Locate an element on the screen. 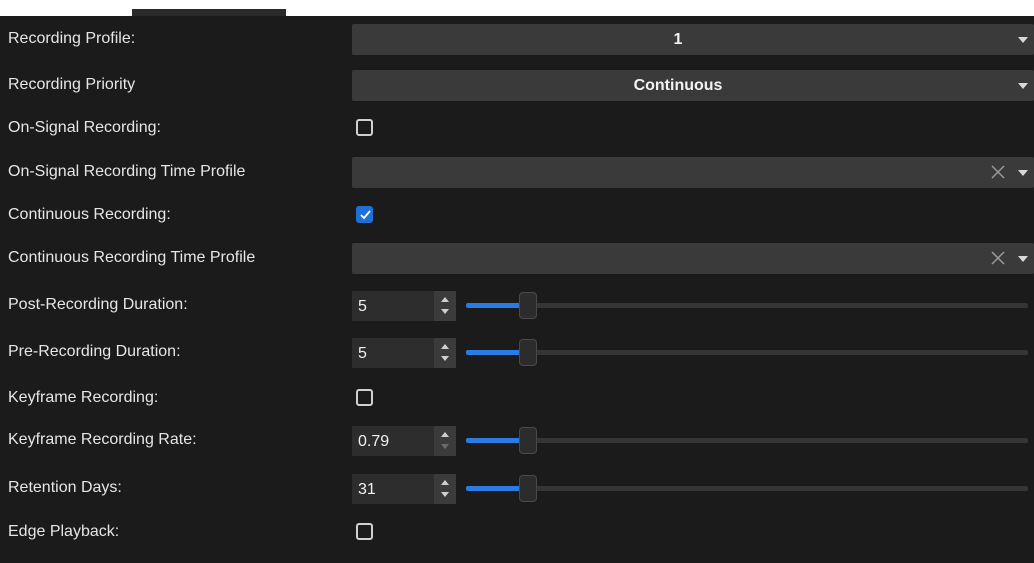 This screenshot has height=563, width=1034. on-signal-time-profile-select is located at coordinates (693, 172).